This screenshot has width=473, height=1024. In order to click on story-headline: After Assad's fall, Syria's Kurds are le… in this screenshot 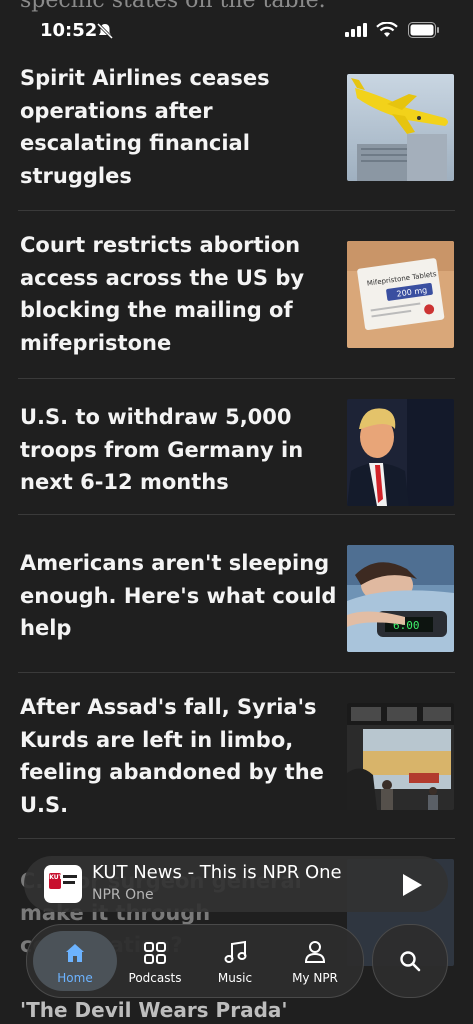, I will do `click(179, 756)`.